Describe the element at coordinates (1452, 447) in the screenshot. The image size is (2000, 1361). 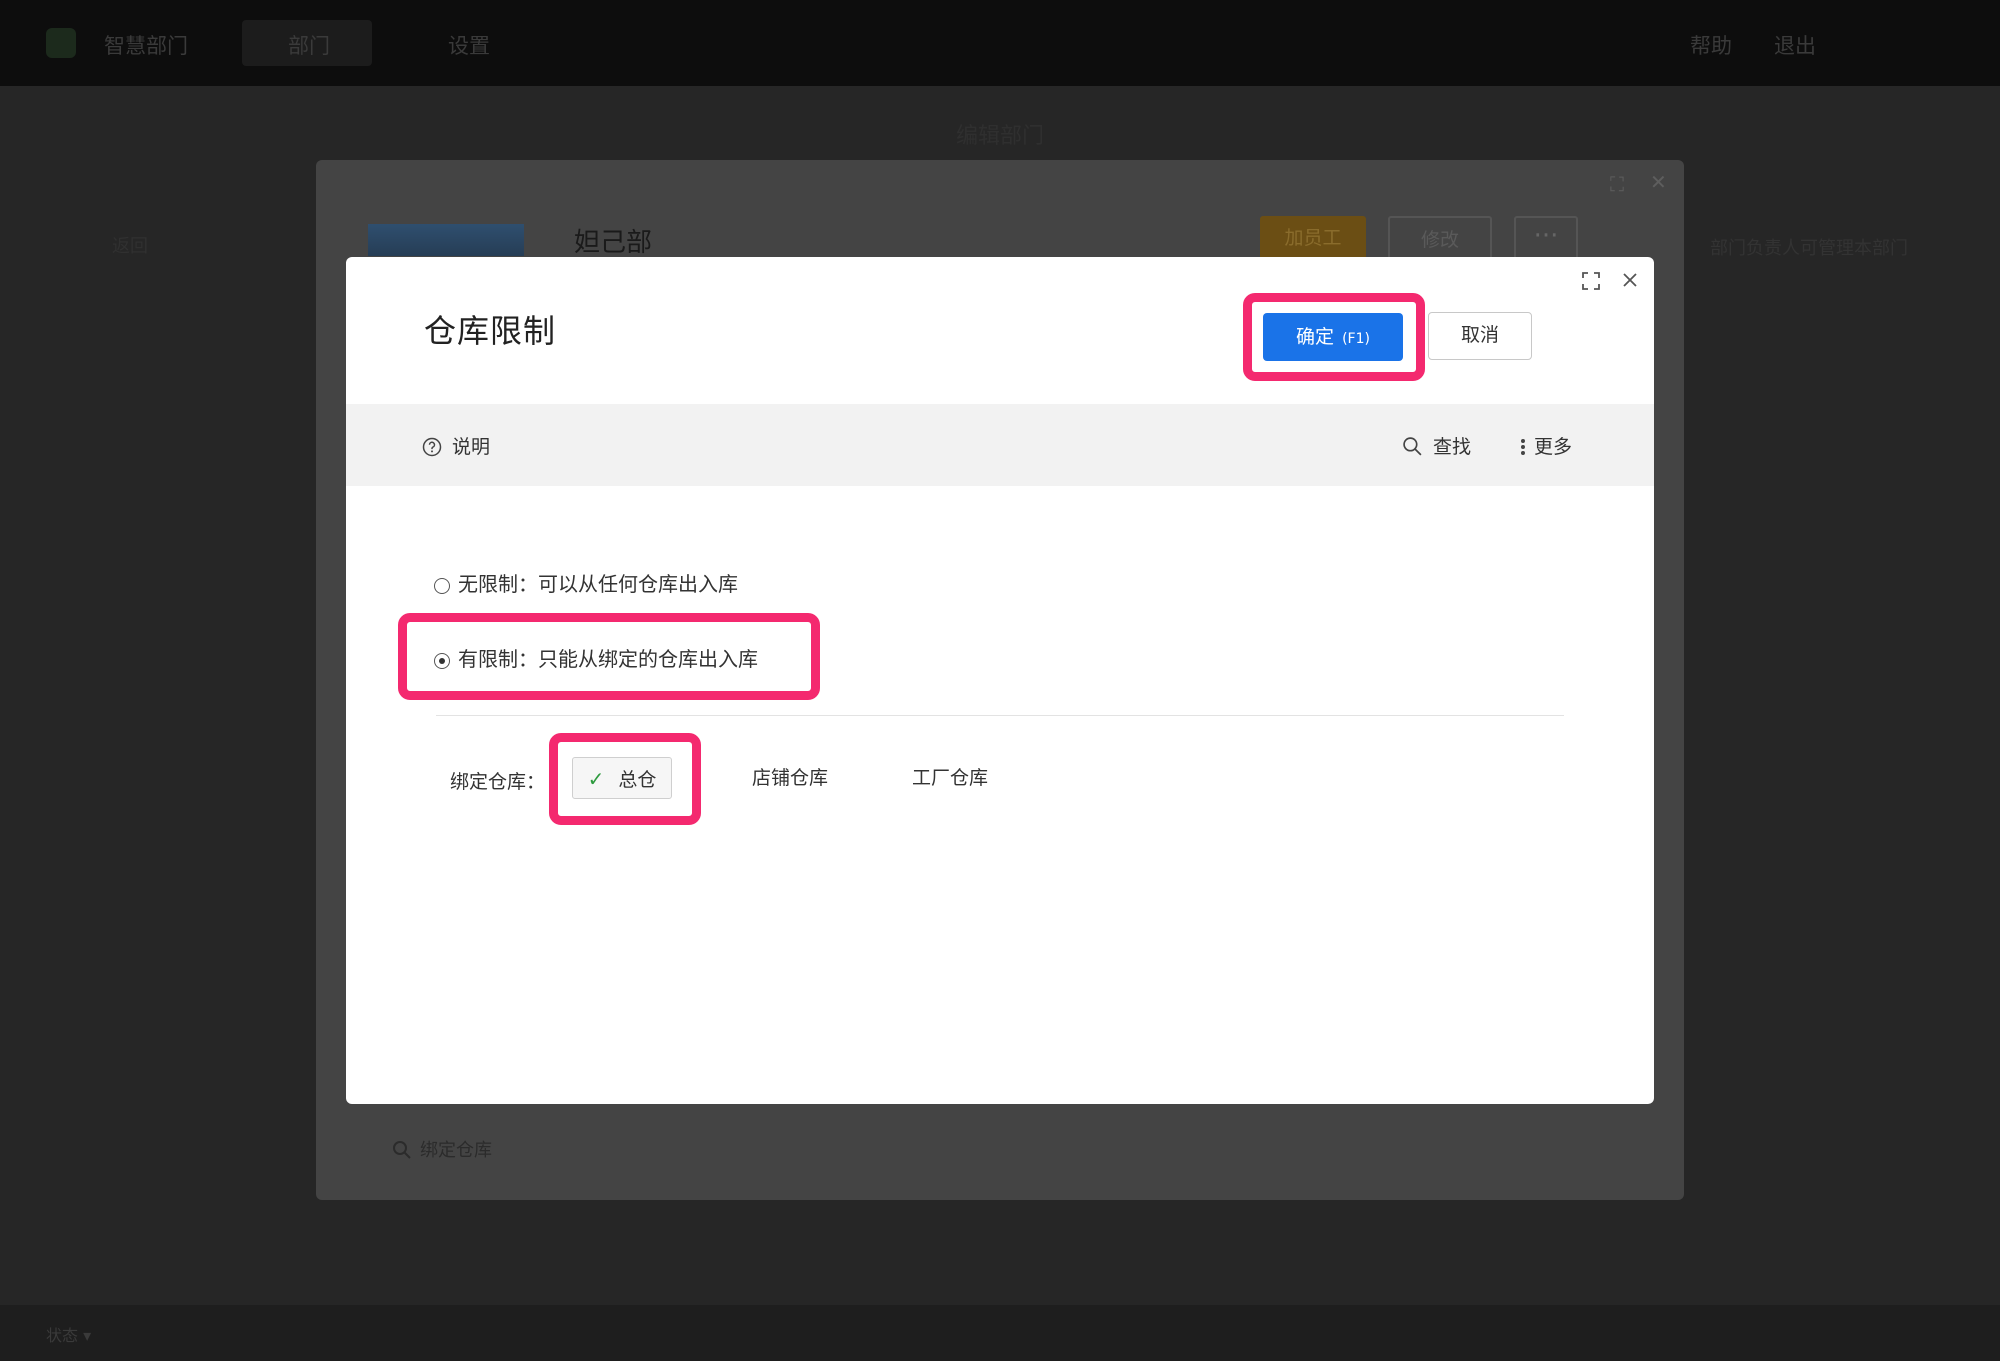
I see `find-label: 查找` at that location.